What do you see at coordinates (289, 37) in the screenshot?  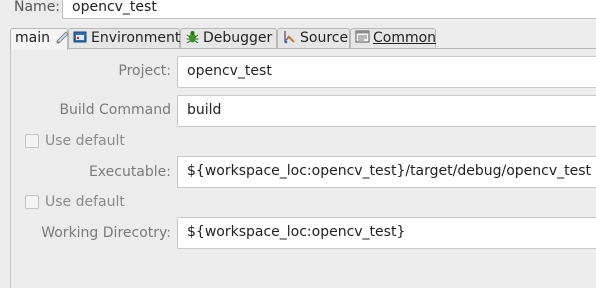 I see `source-icon` at bounding box center [289, 37].